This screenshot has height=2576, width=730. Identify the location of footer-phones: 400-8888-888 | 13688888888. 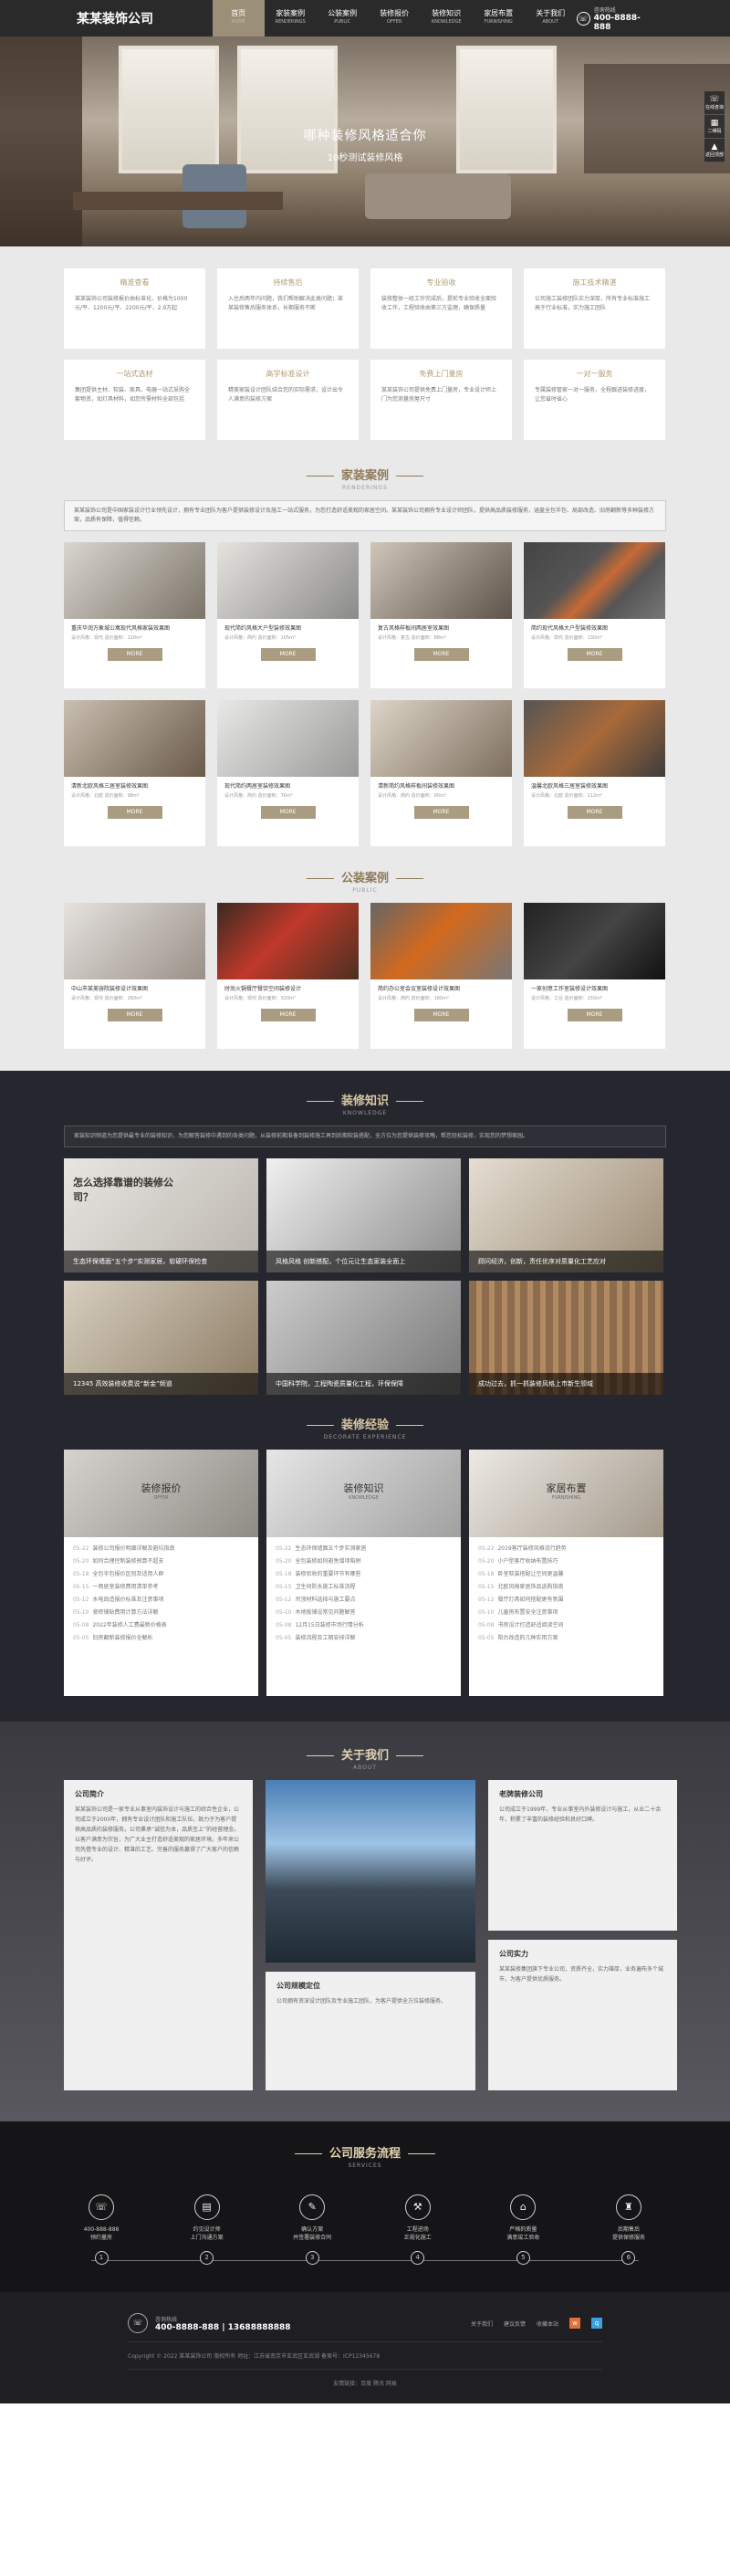
(223, 2327).